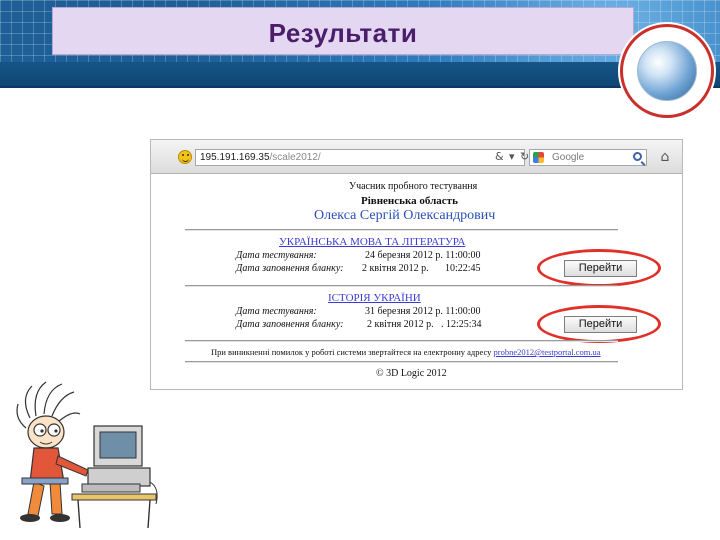 The height and width of the screenshot is (540, 720). I want to click on toolbar-icons: & ▾ ↻, so click(490, 157).